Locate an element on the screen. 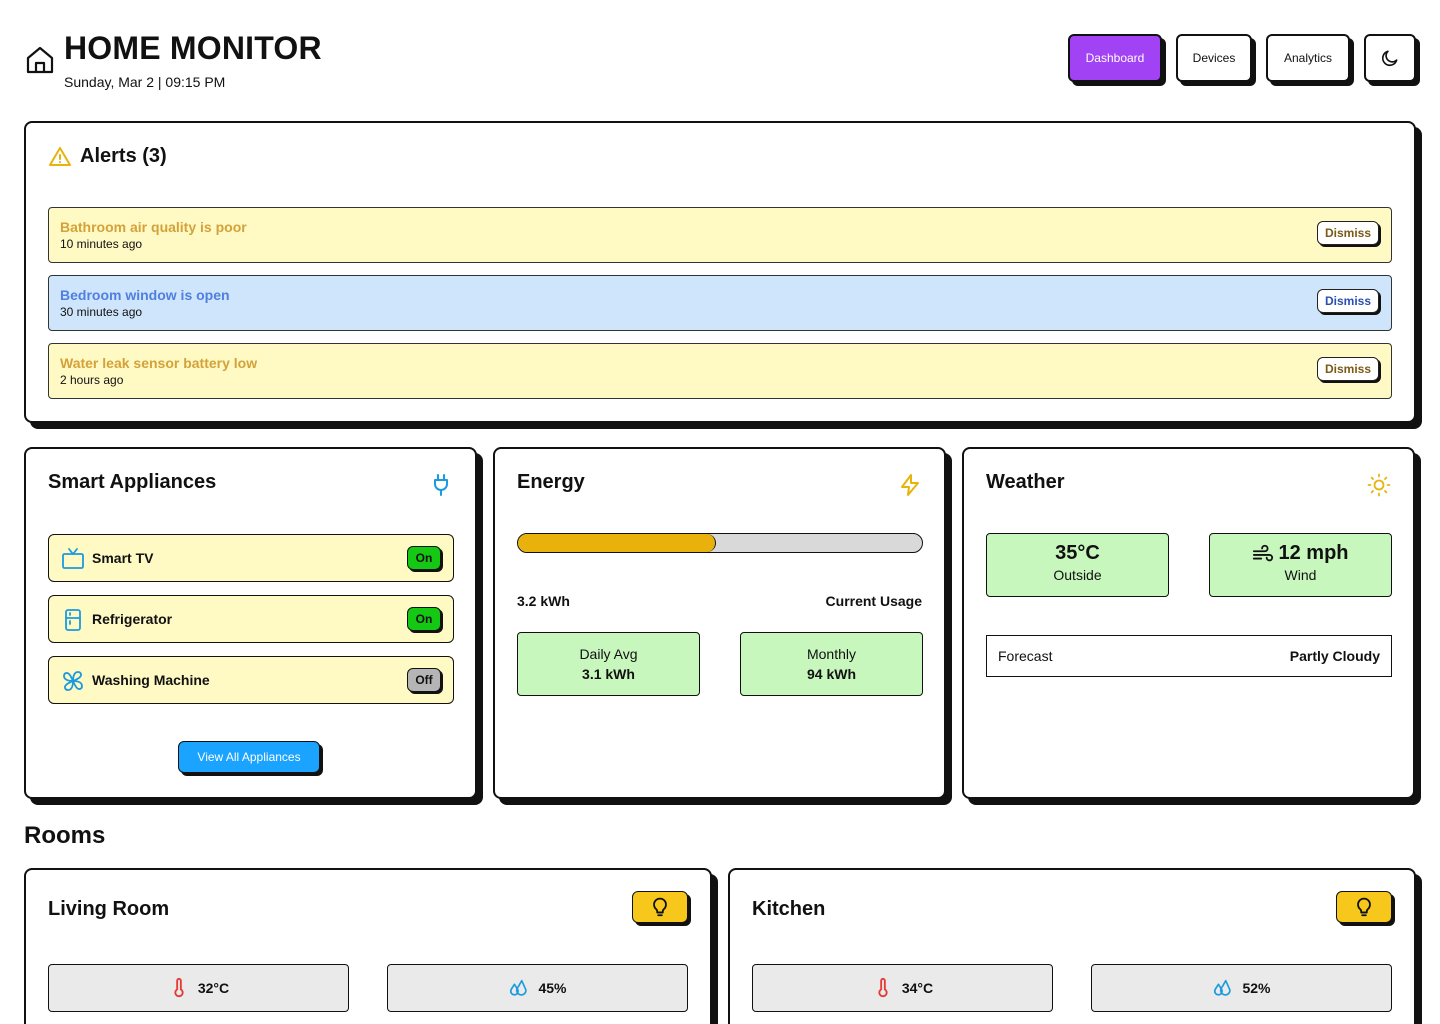 This screenshot has height=1024, width=1440. forecast-row: Forecast Partly Cloudy is located at coordinates (1189, 656).